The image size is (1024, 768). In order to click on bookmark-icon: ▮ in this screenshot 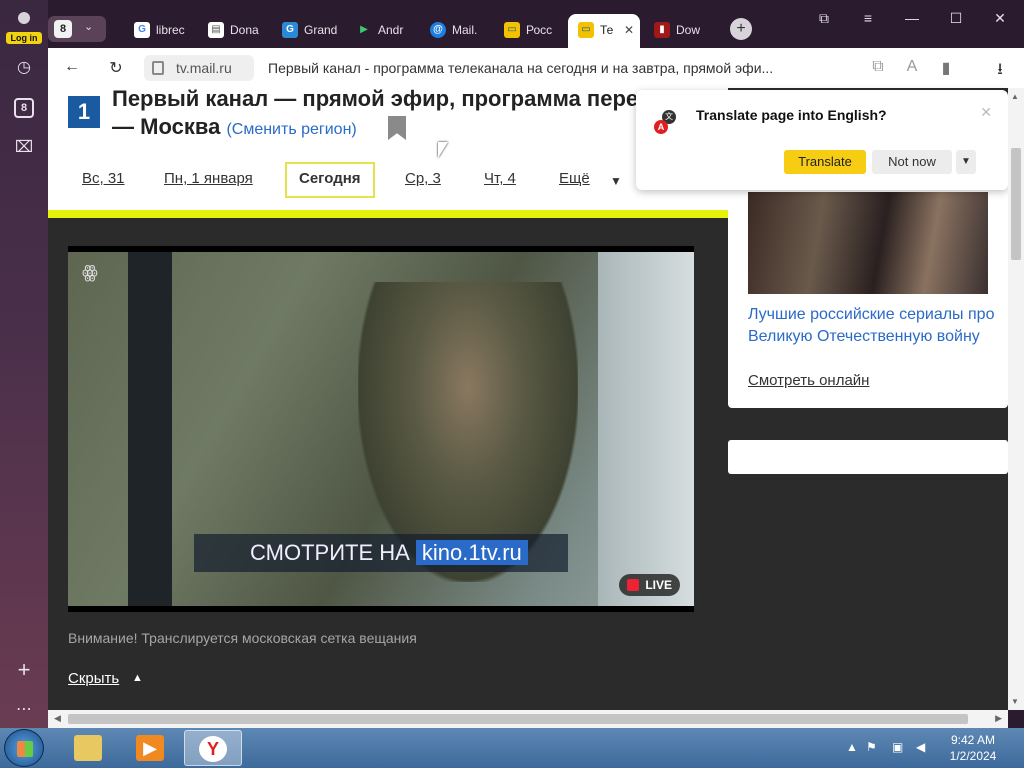, I will do `click(946, 68)`.